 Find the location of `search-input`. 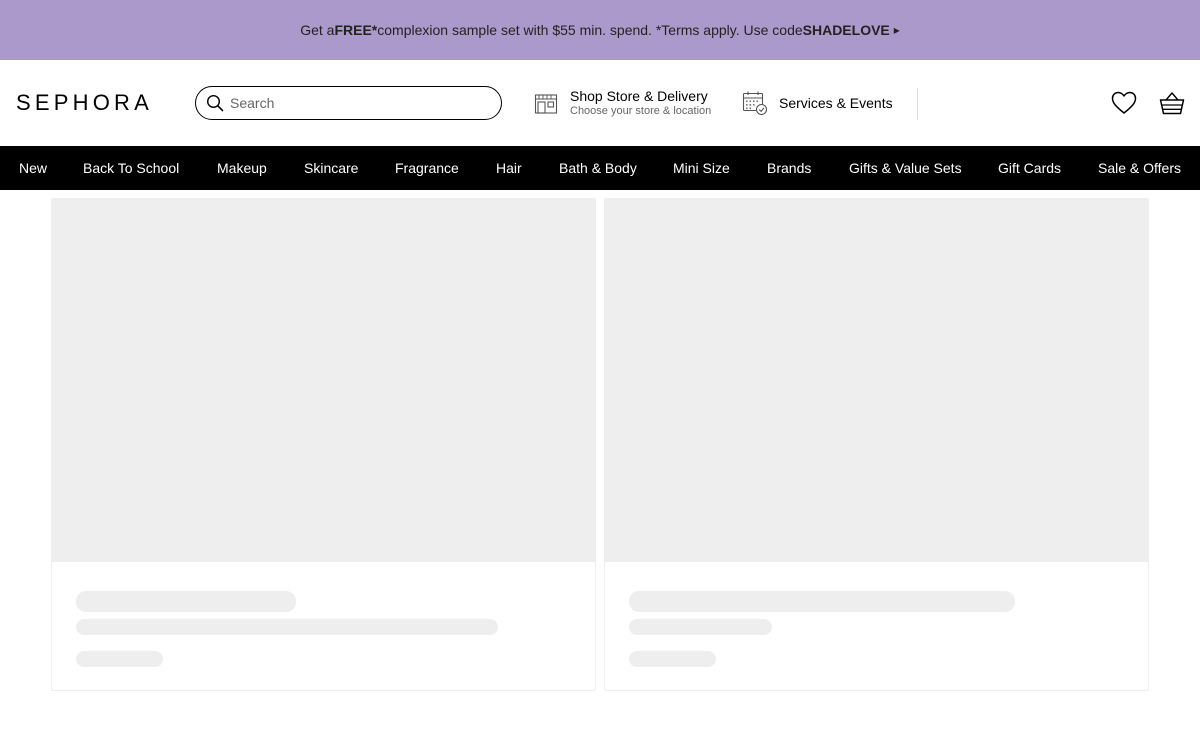

search-input is located at coordinates (360, 103).